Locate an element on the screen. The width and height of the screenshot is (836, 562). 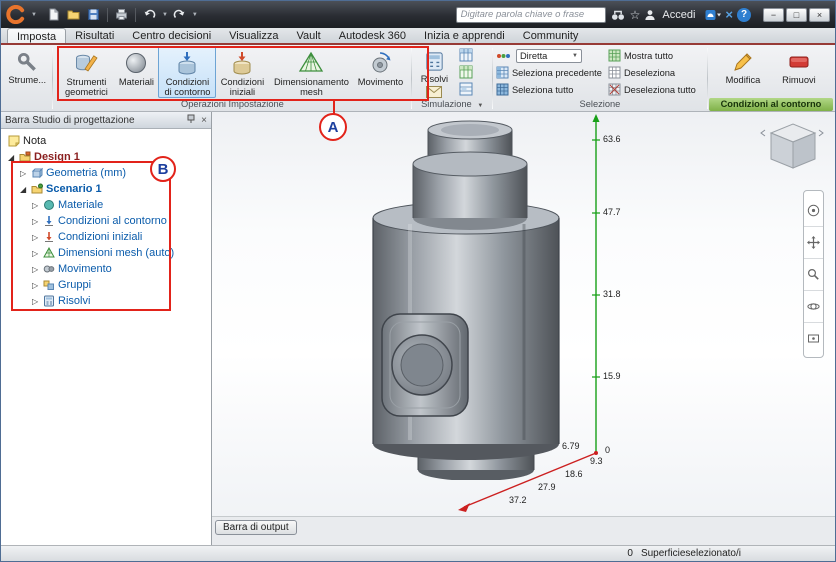
close-button: × is located at coordinates (819, 14).